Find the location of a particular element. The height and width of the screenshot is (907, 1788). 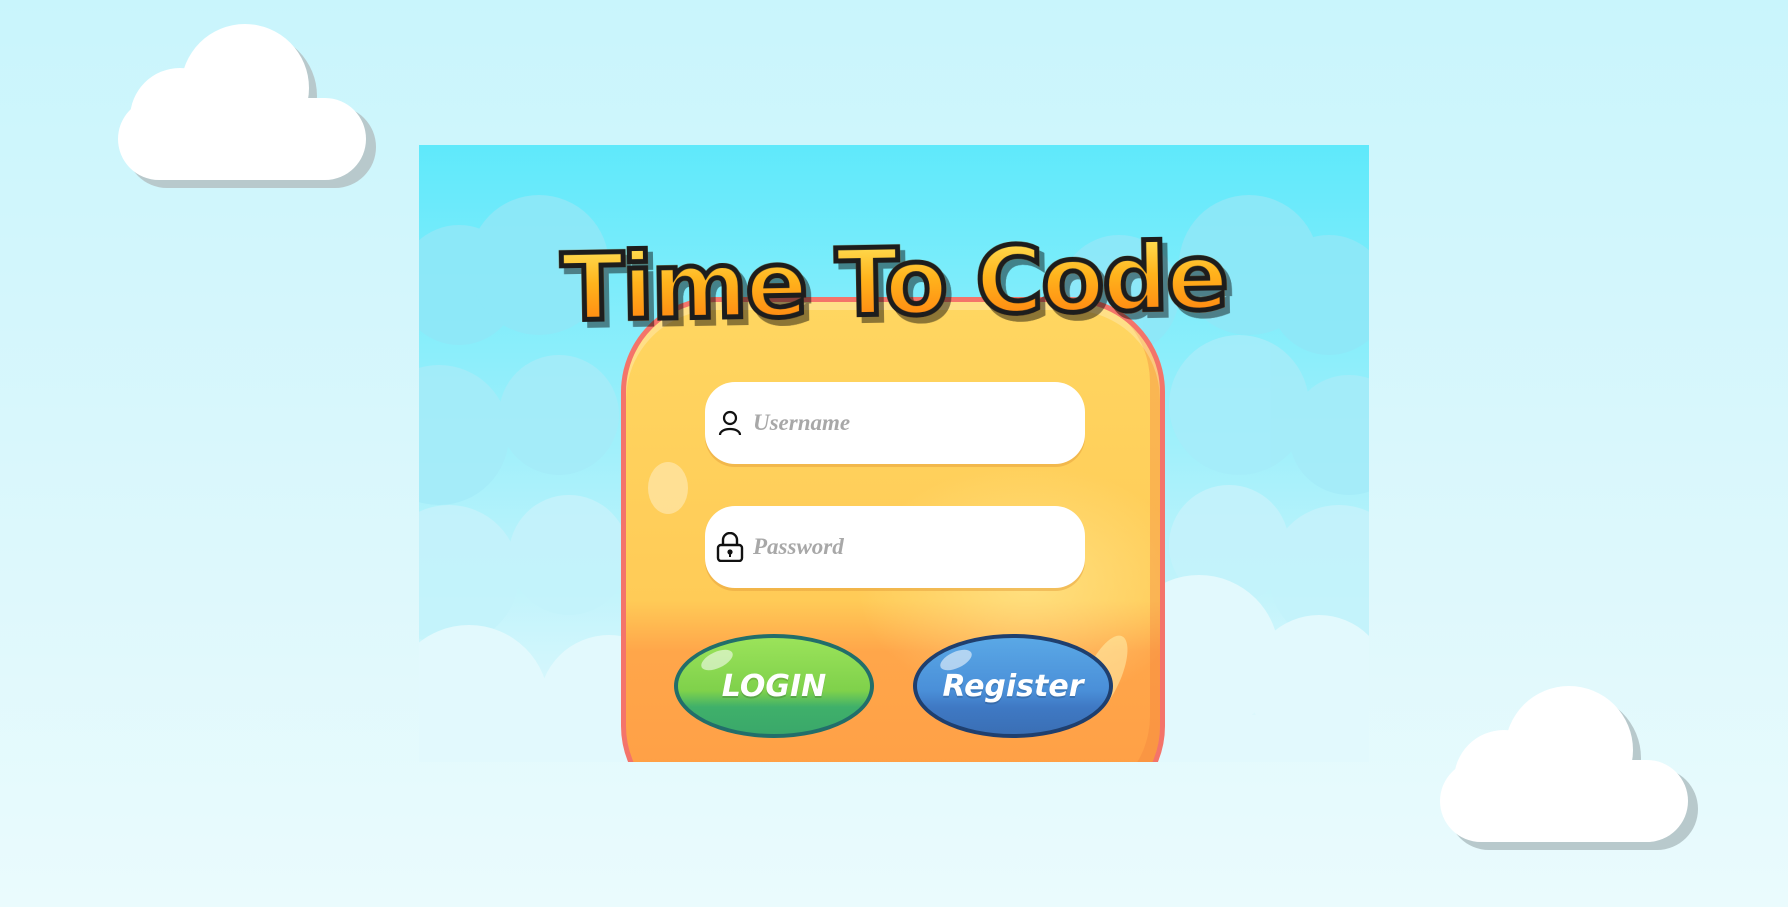

login-button: LOGIN is located at coordinates (774, 686).